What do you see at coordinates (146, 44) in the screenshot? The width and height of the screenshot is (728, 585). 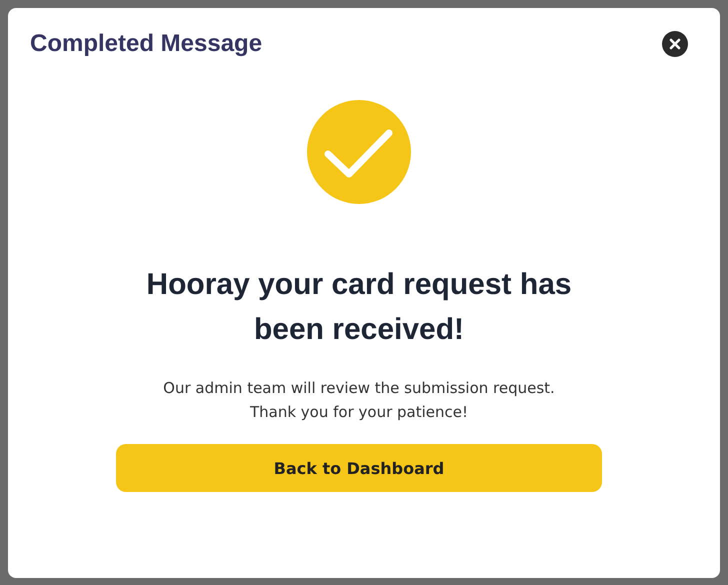 I see `dialog-title: Completed Message` at bounding box center [146, 44].